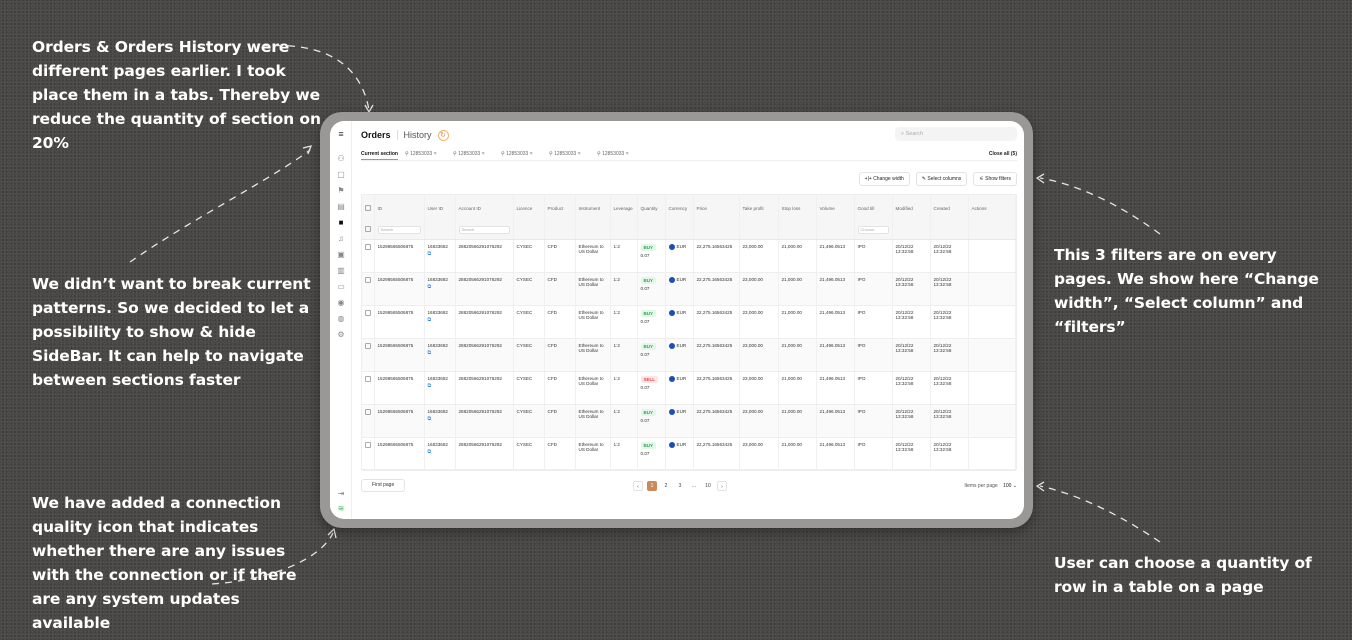 This screenshot has height=640, width=1352. Describe the element at coordinates (797, 208) in the screenshot. I see `column-header: Stop loss` at that location.